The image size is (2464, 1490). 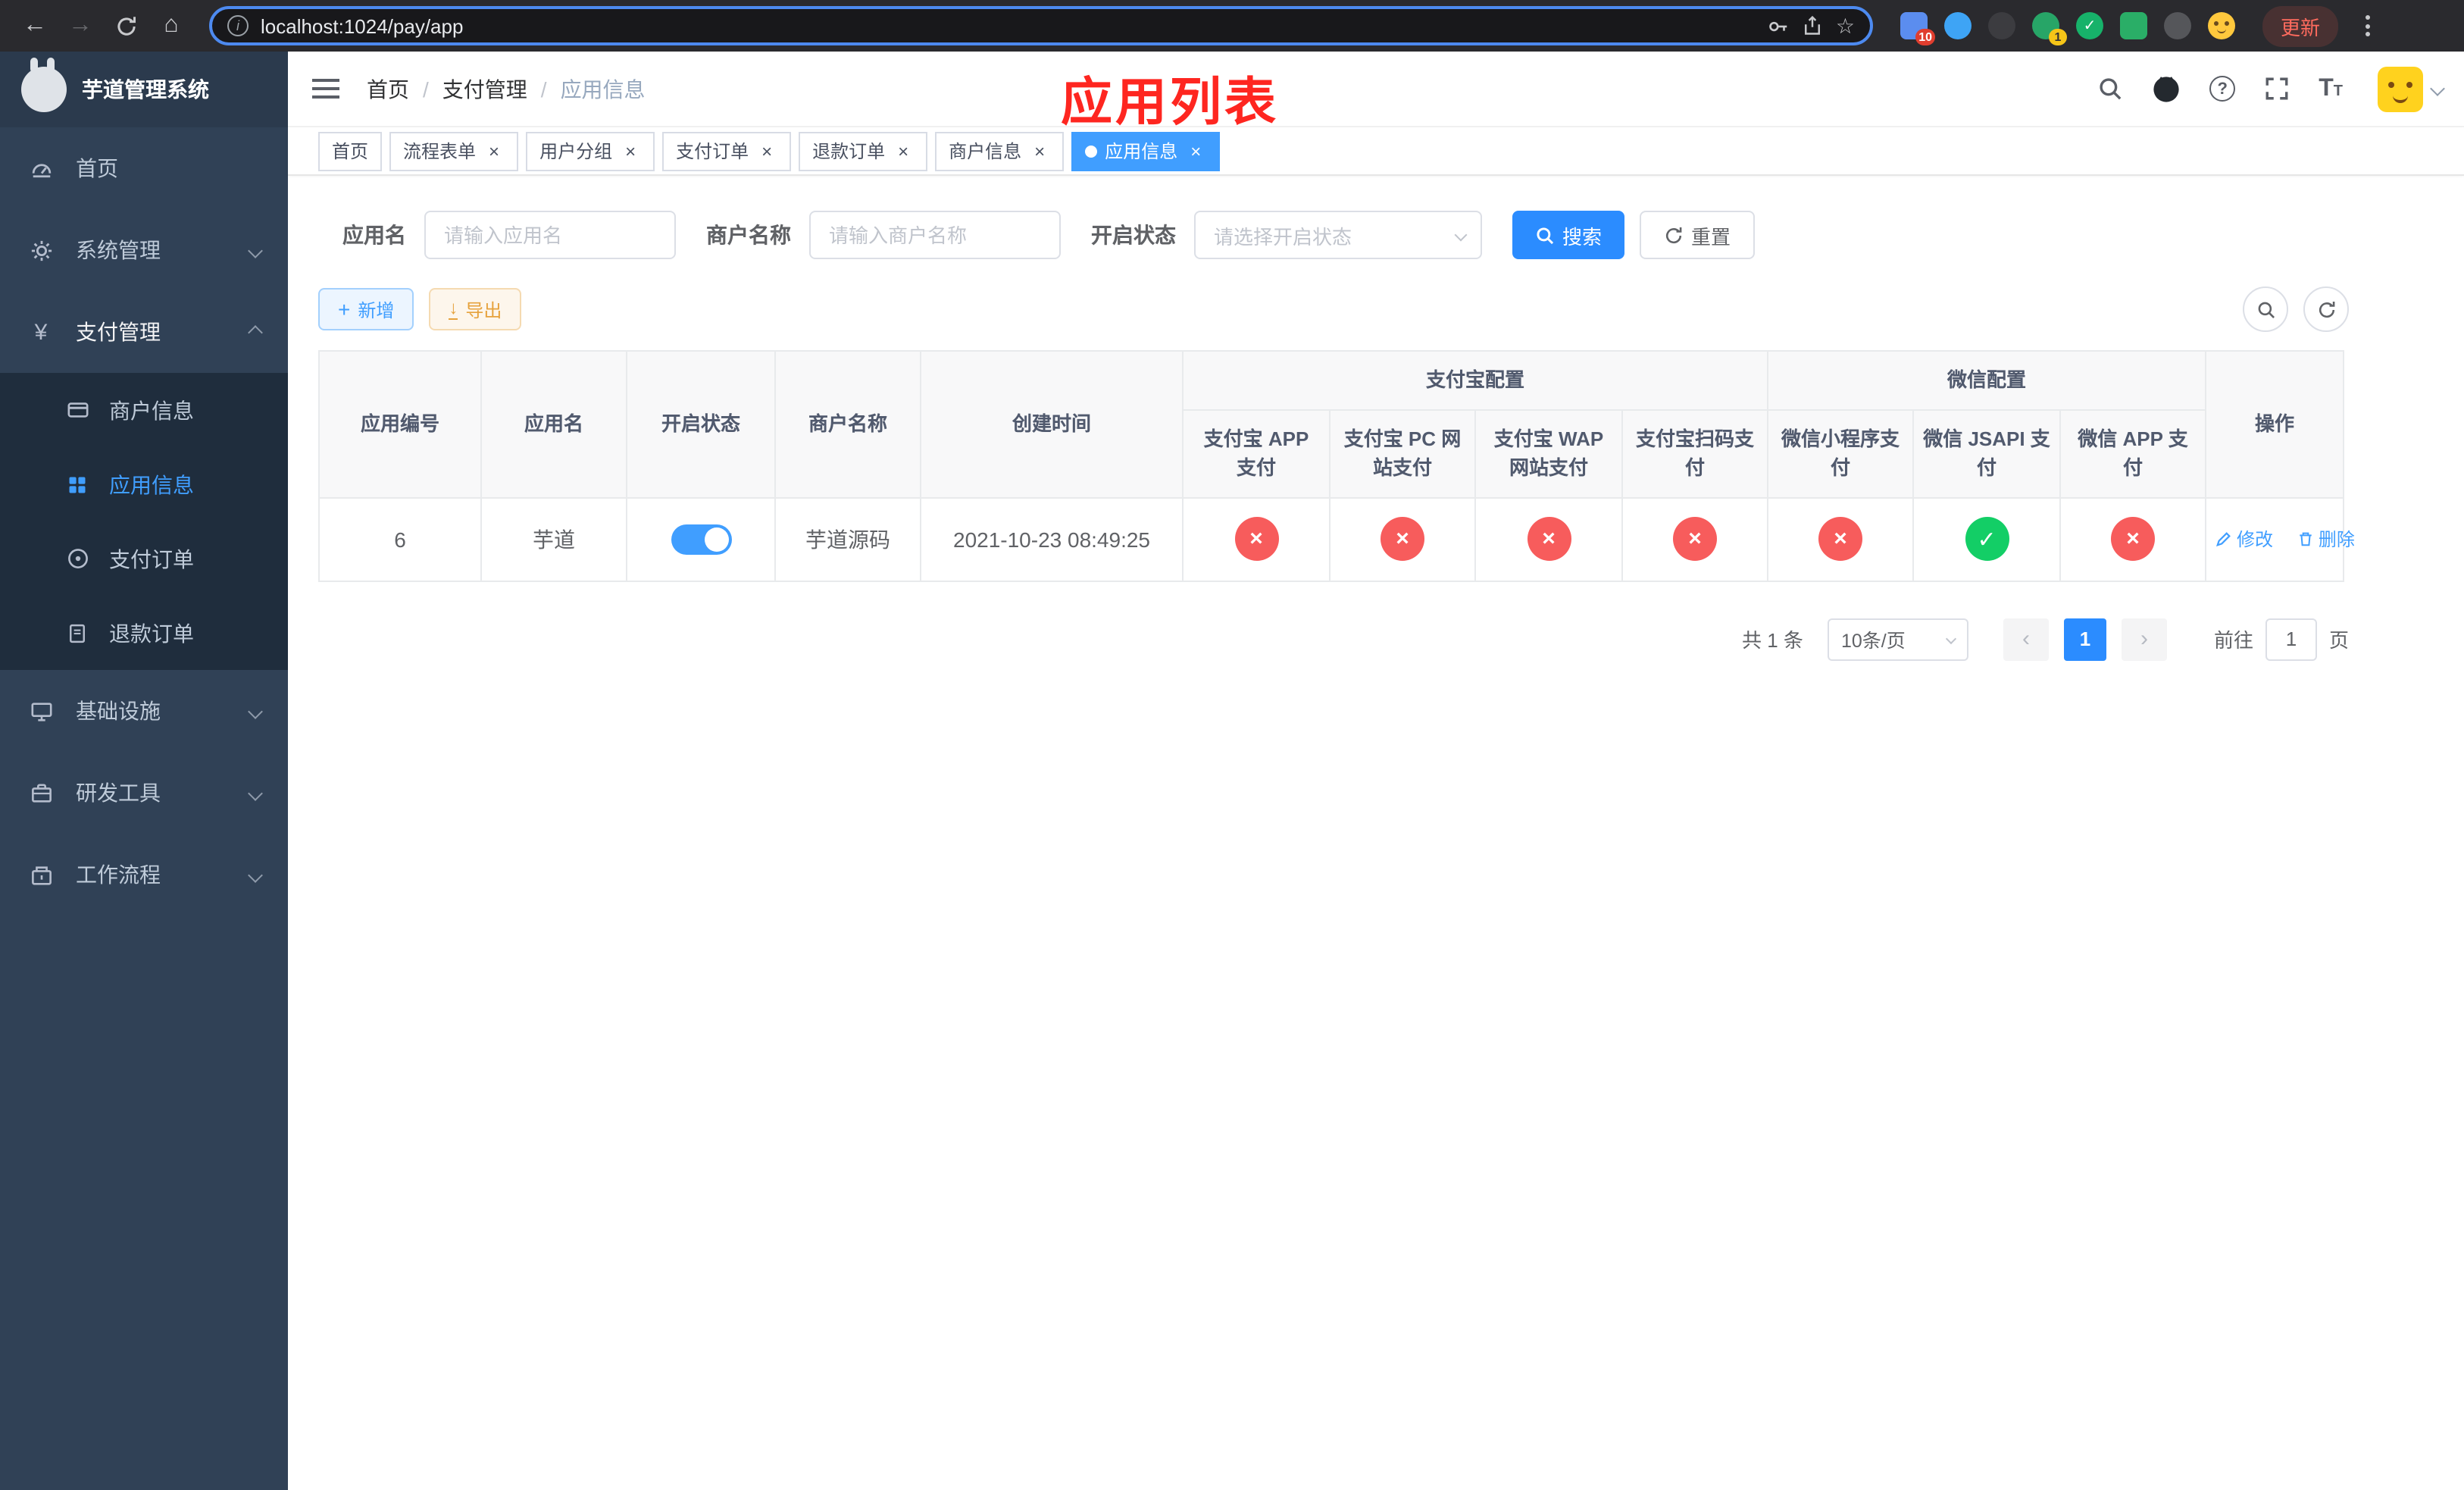 I want to click on font-size-icon: TT, so click(x=2331, y=88).